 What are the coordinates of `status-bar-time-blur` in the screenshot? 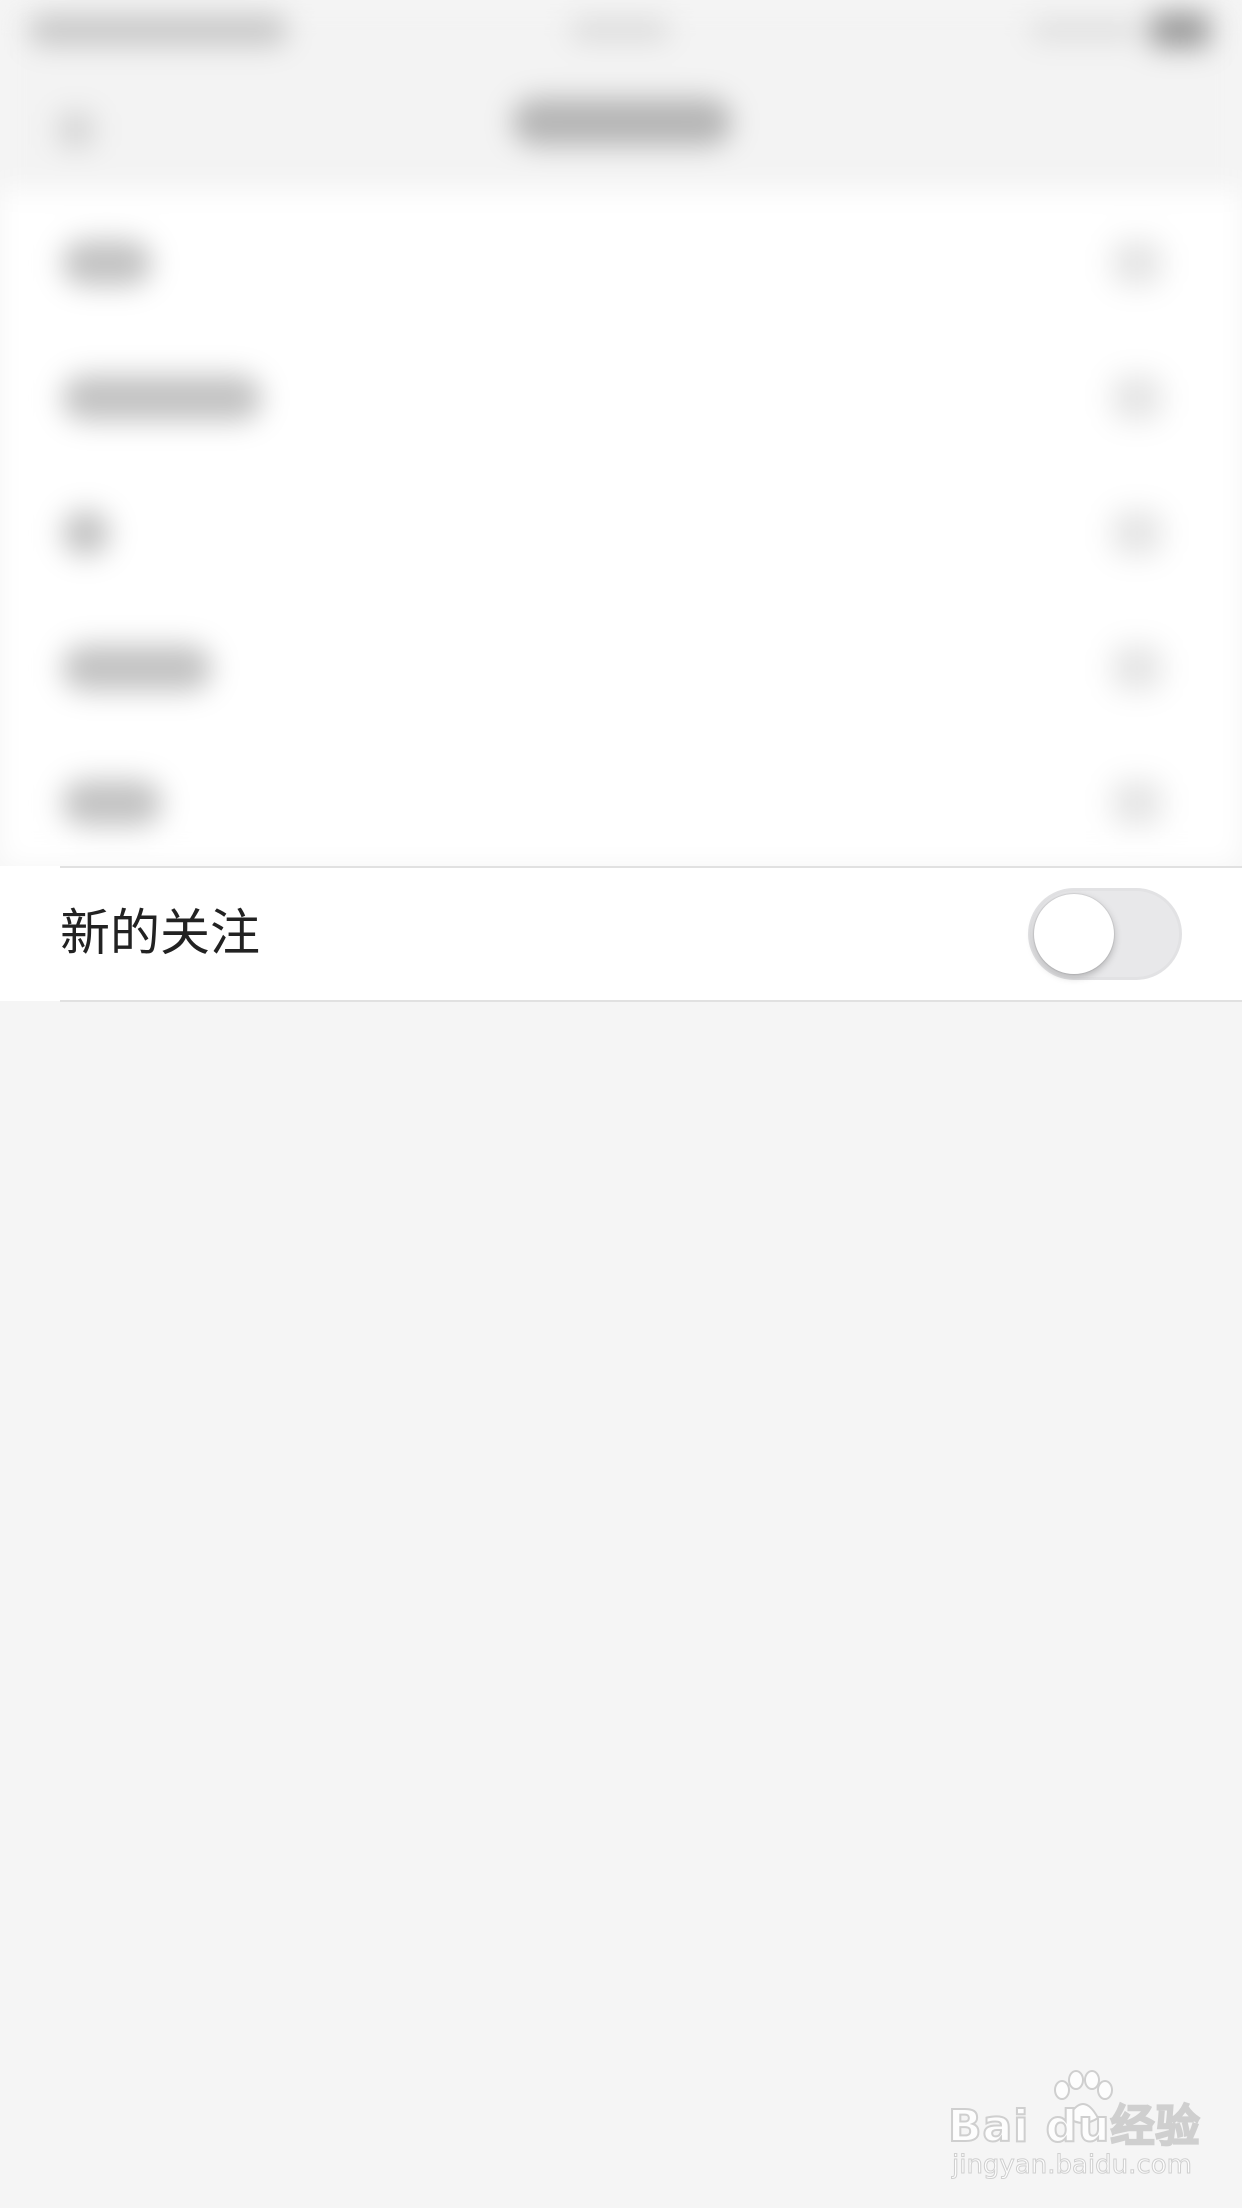 It's located at (620, 30).